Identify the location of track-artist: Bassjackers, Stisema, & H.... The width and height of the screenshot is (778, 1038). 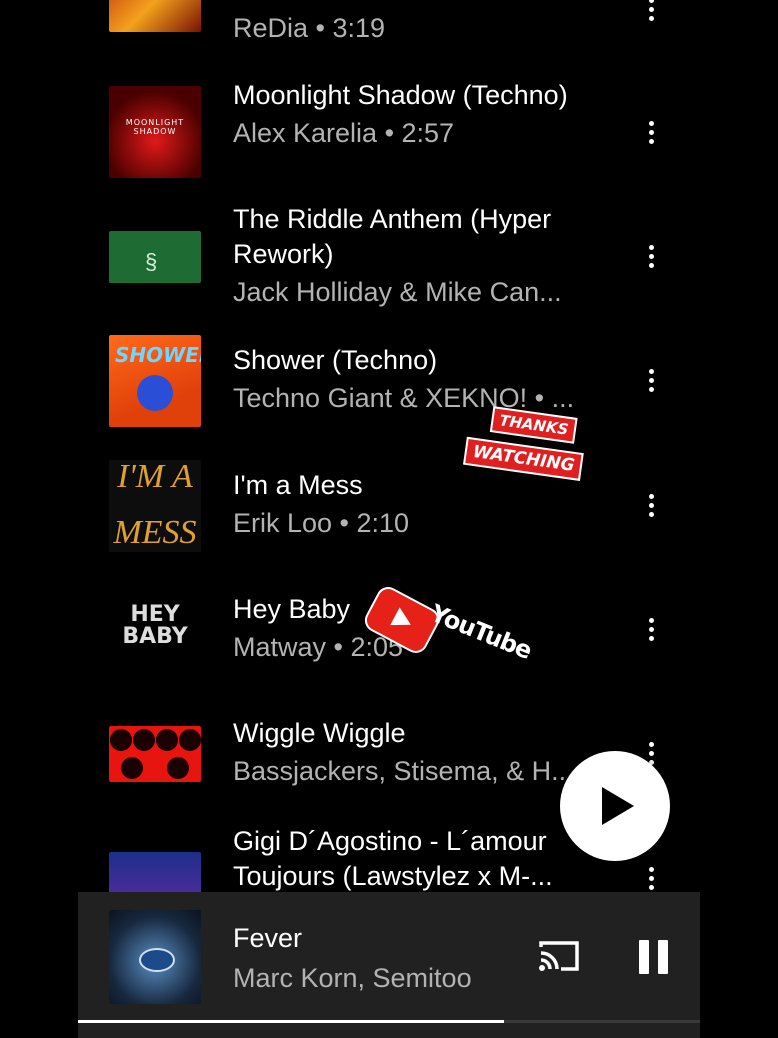
(403, 771).